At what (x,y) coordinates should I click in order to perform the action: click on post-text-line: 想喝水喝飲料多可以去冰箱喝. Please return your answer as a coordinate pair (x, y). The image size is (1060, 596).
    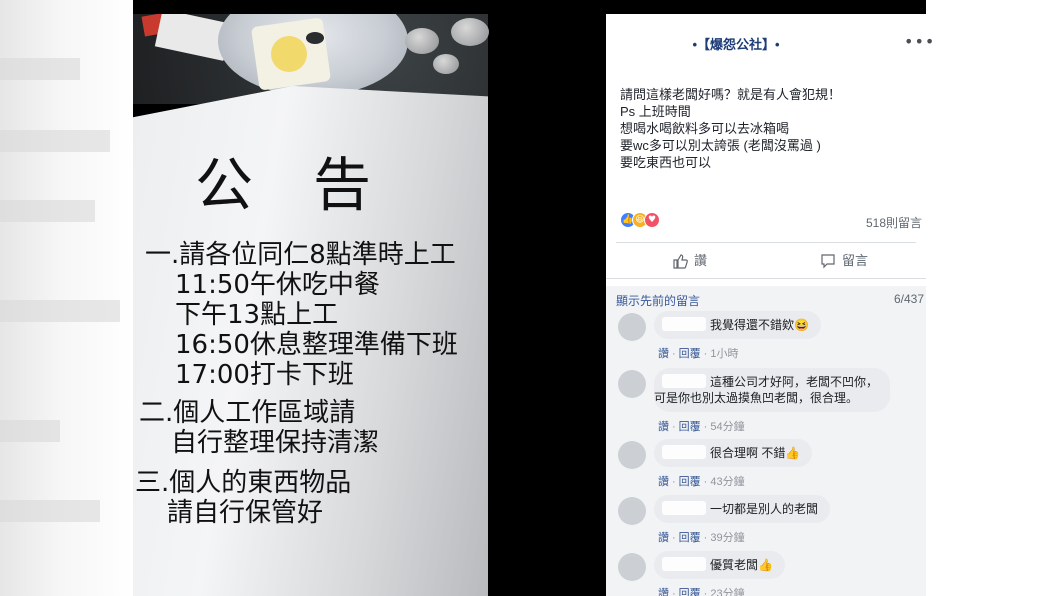
    Looking at the image, I should click on (705, 128).